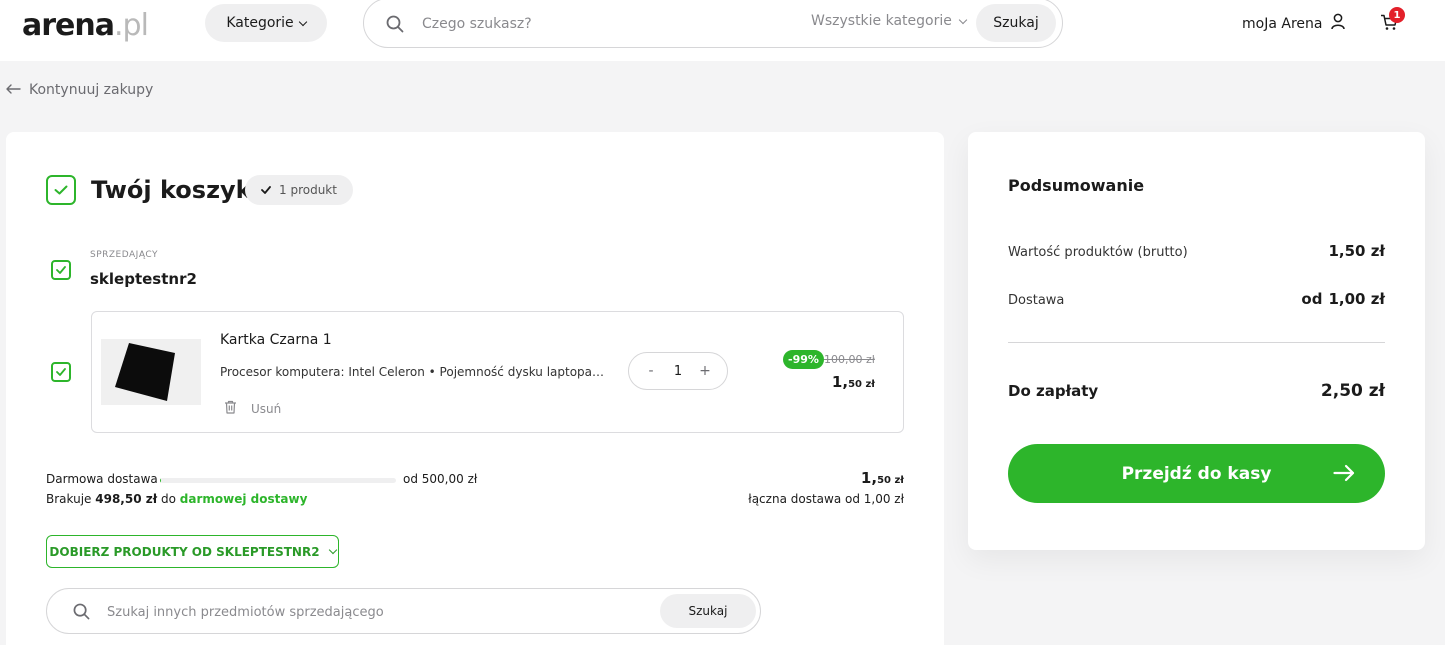  I want to click on cart-title: Twój koszyk, so click(171, 190).